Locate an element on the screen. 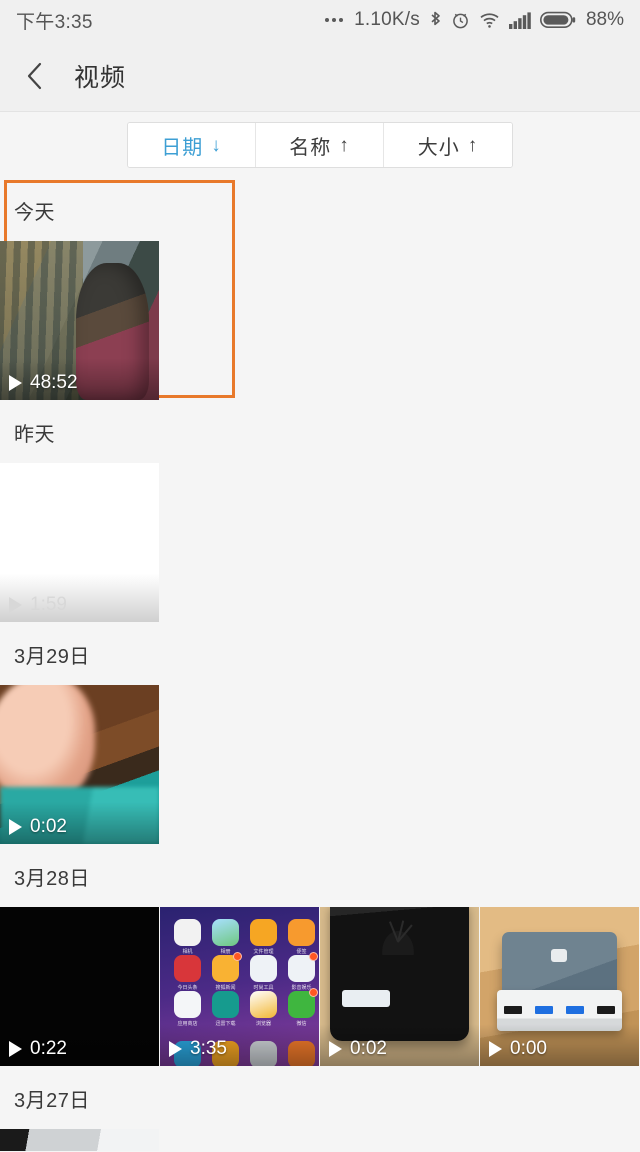  video-thumbnail: 1:59 is located at coordinates (79, 542).